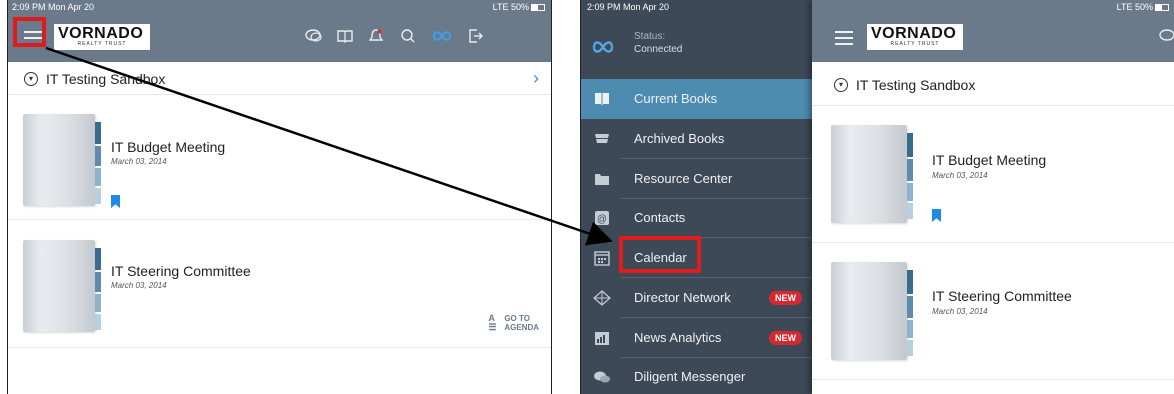  I want to click on connection-status: Status: Connected, so click(658, 43).